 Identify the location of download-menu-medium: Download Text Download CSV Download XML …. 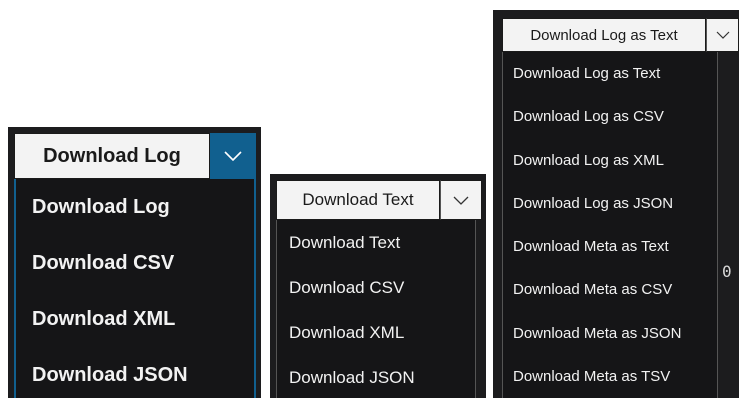
(376, 309).